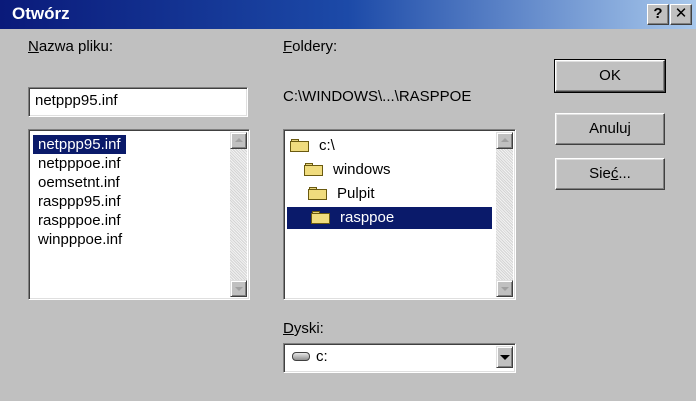  I want to click on file-list-item: netppp95.inf, so click(79, 144).